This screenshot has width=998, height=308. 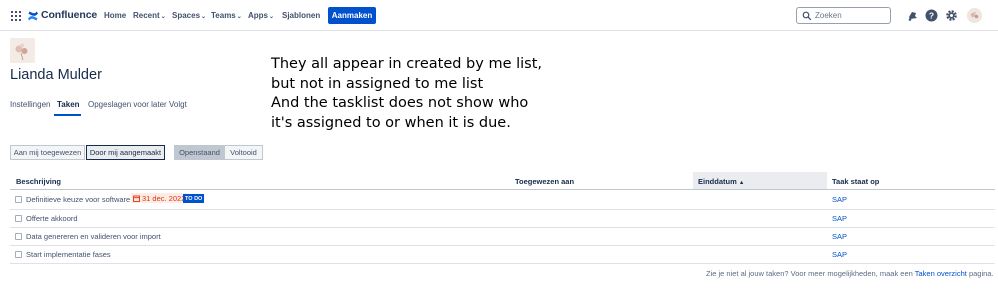 I want to click on due-date-lozenge: 31 dec. 2022, so click(x=159, y=198).